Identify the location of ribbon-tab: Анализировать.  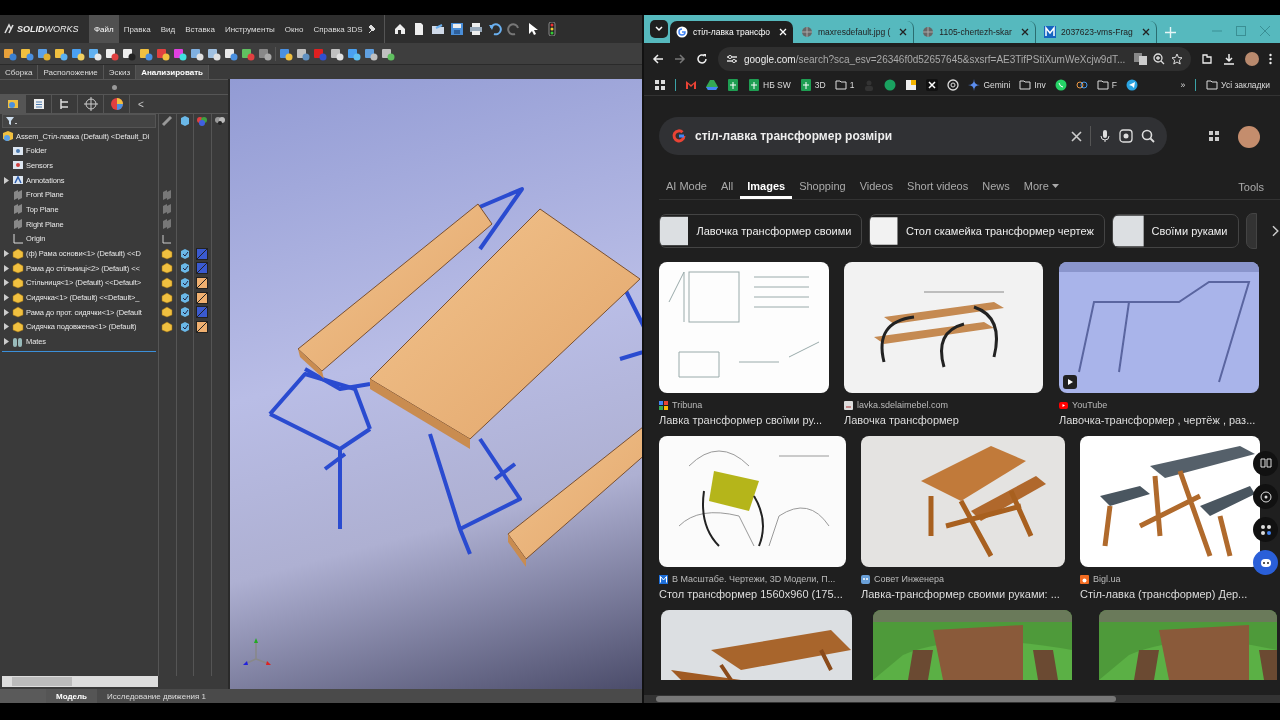
(172, 72).